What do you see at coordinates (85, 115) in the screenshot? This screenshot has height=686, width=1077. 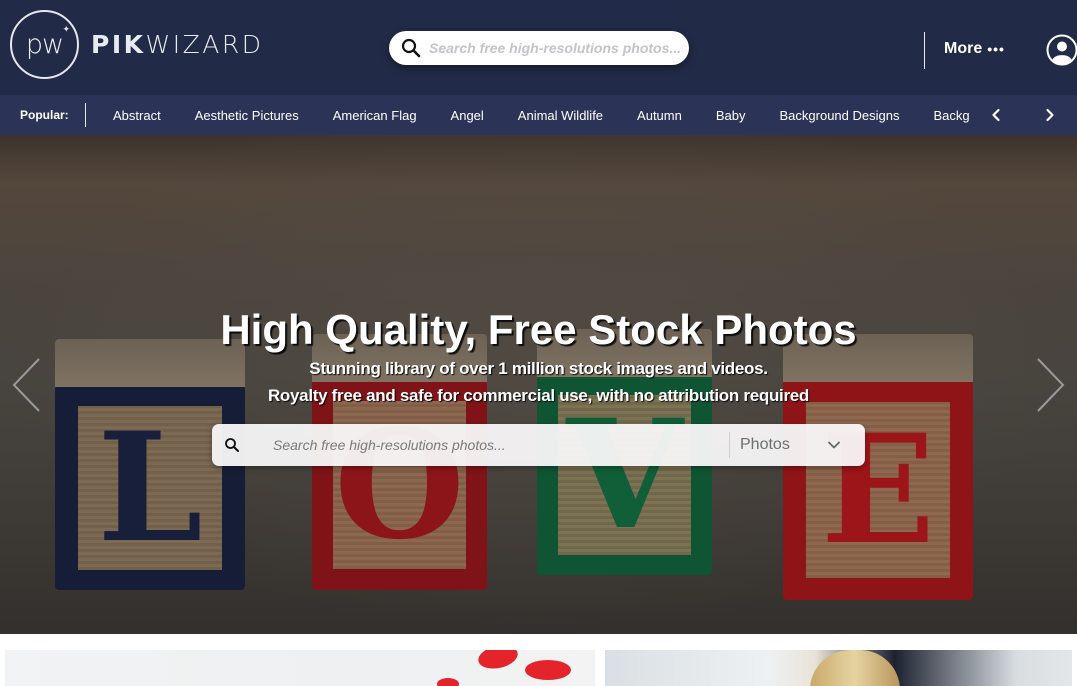 I see `popular-divider` at bounding box center [85, 115].